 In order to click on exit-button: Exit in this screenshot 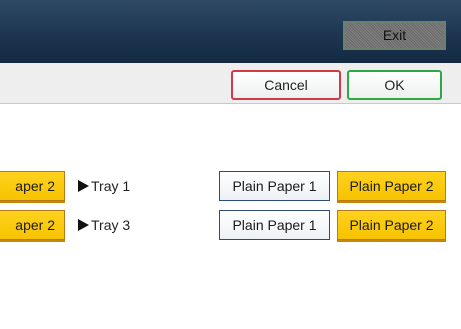, I will do `click(394, 35)`.